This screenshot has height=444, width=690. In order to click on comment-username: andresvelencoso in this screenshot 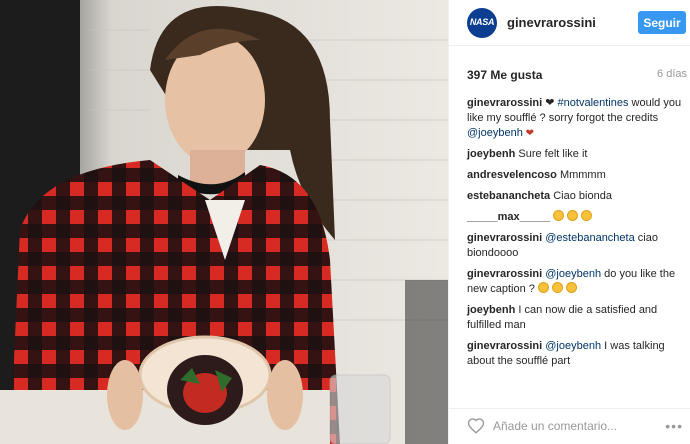, I will do `click(512, 175)`.